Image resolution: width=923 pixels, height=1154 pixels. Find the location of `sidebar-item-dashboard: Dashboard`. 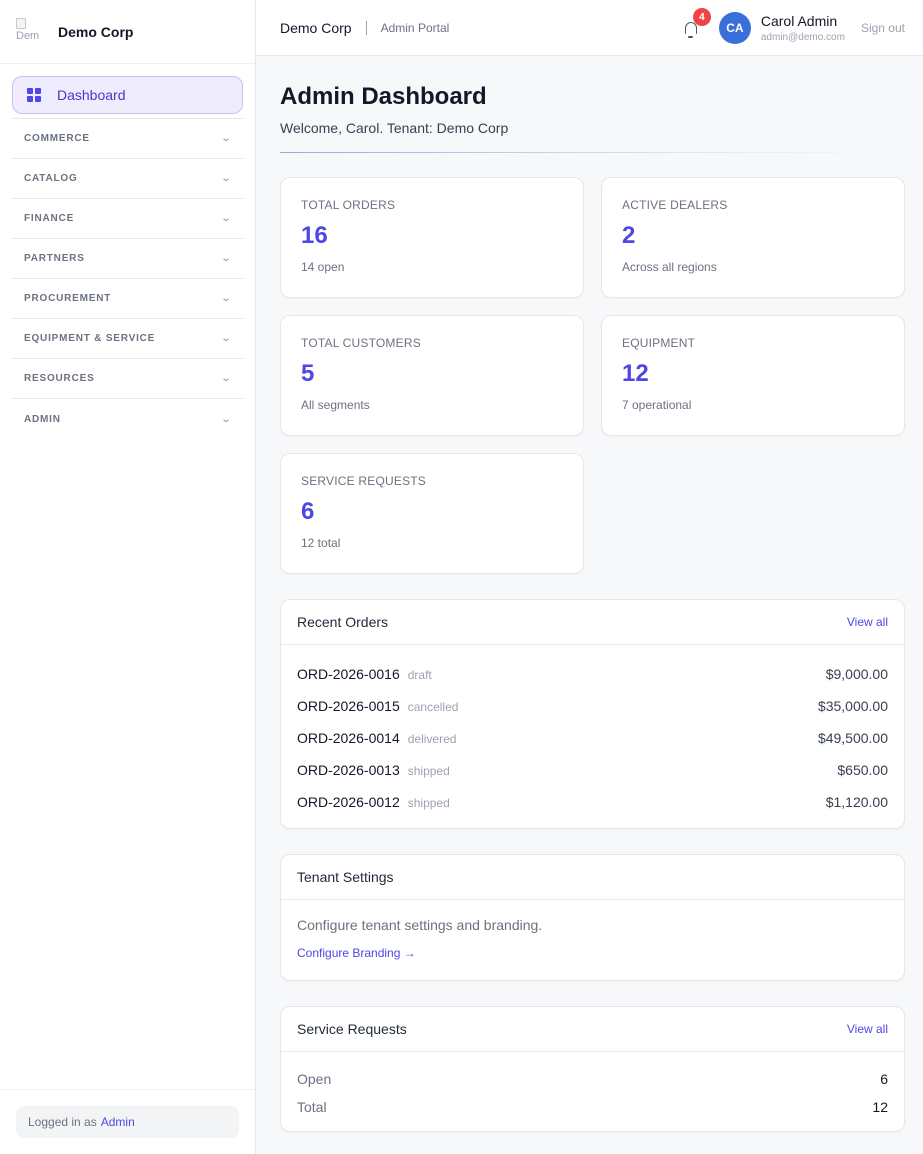

sidebar-item-dashboard: Dashboard is located at coordinates (127, 95).